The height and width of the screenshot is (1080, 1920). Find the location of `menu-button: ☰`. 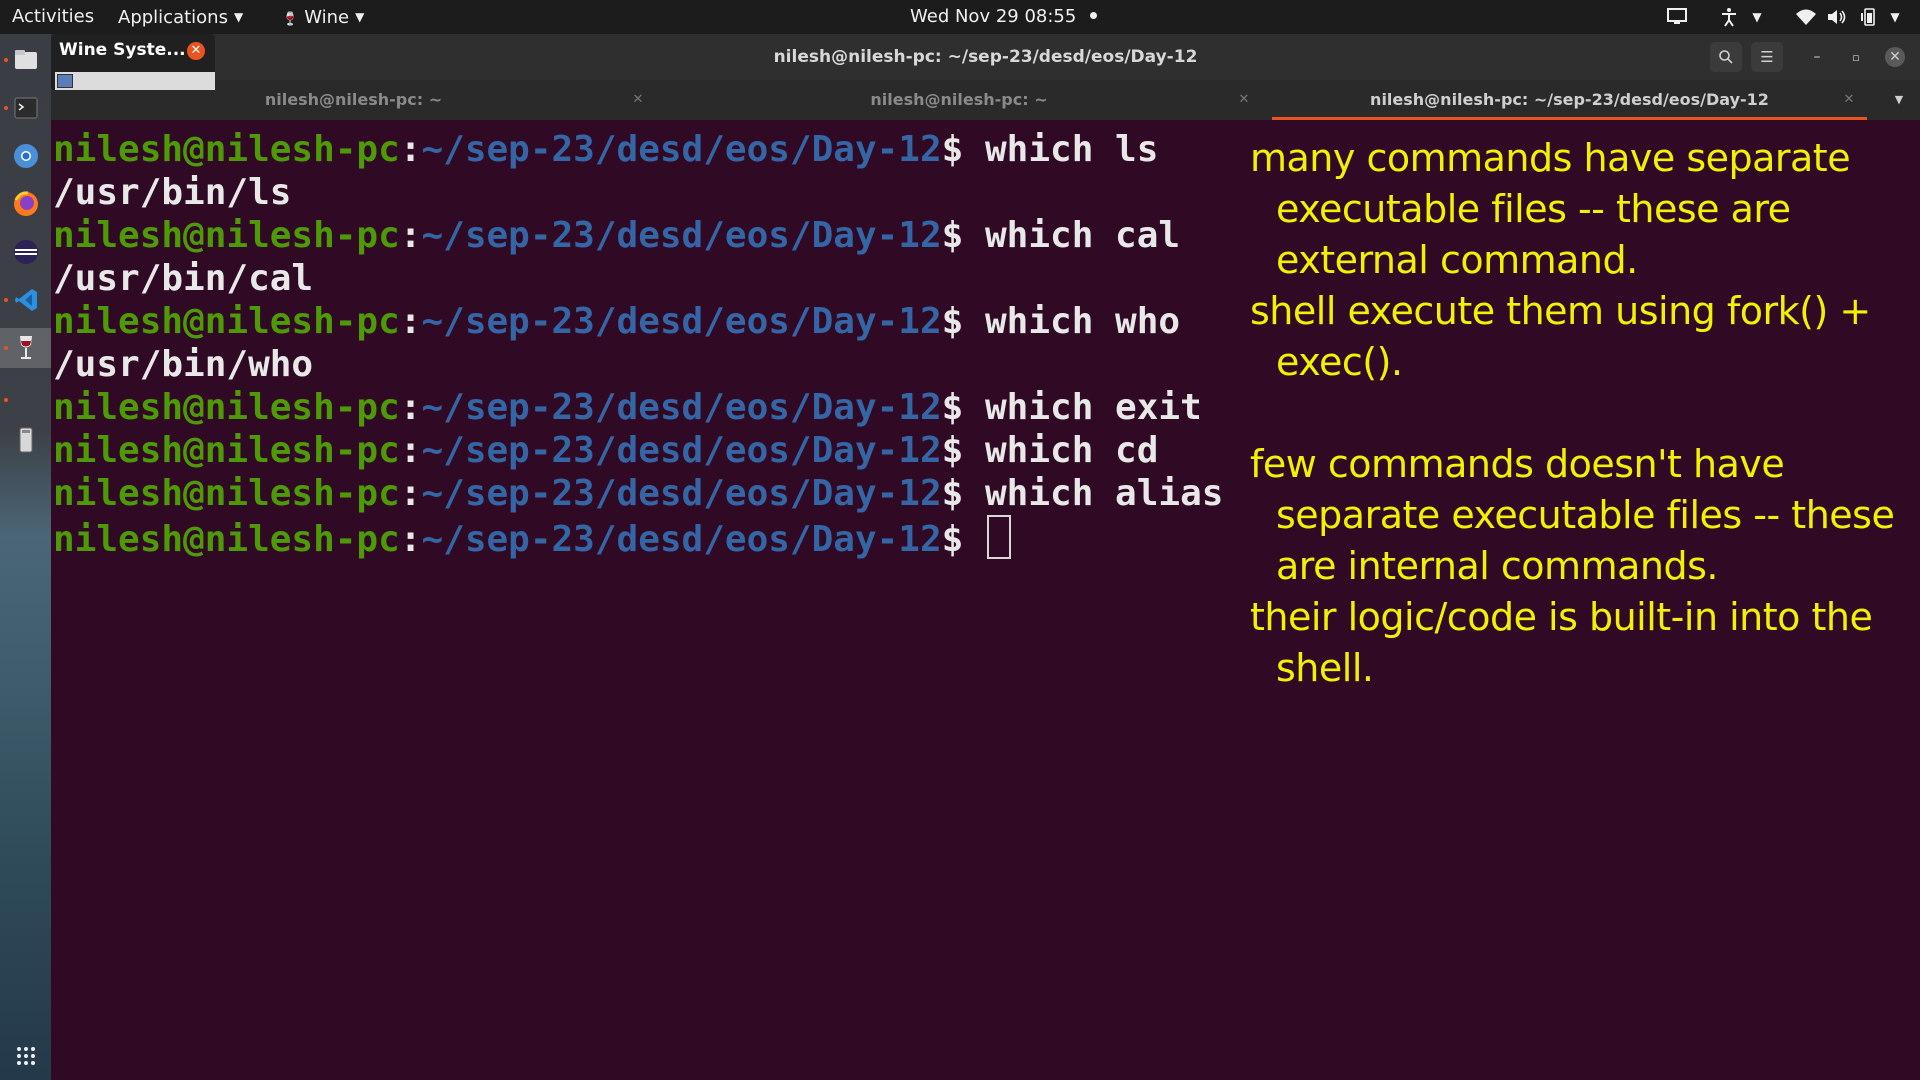

menu-button: ☰ is located at coordinates (1767, 57).